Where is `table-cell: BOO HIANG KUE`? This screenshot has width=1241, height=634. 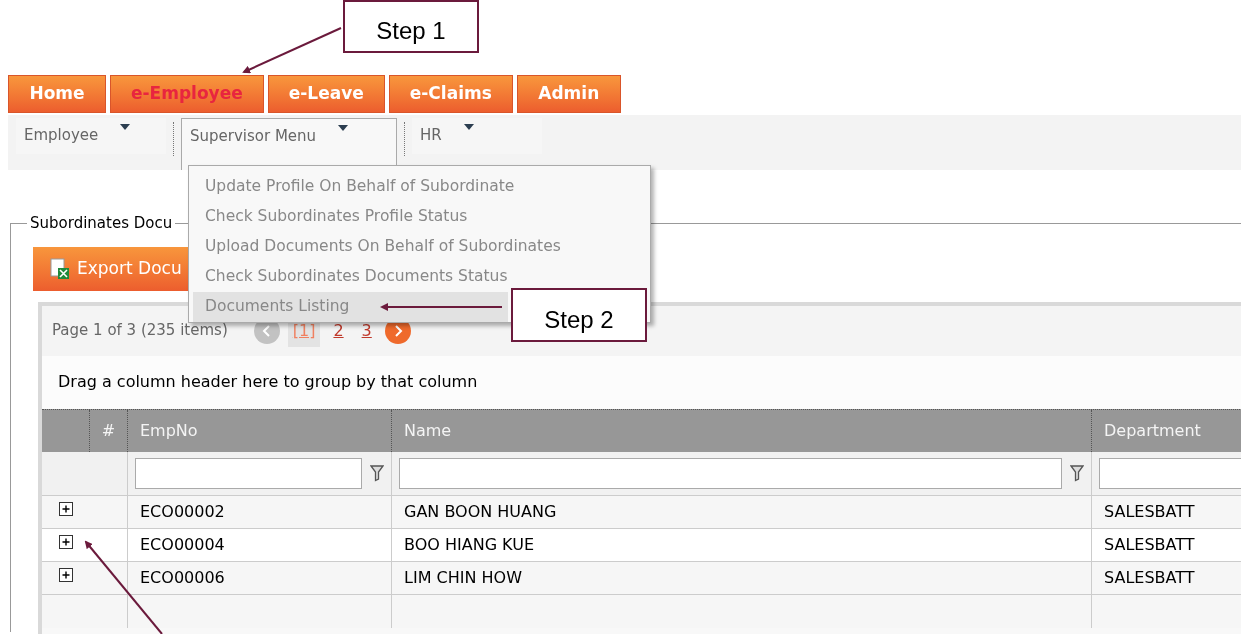
table-cell: BOO HIANG KUE is located at coordinates (742, 544).